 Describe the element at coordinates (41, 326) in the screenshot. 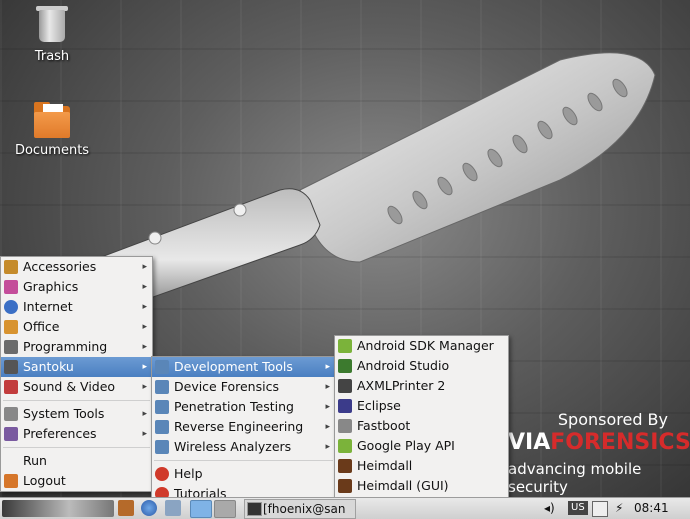

I see `menu-item-label: Office` at that location.